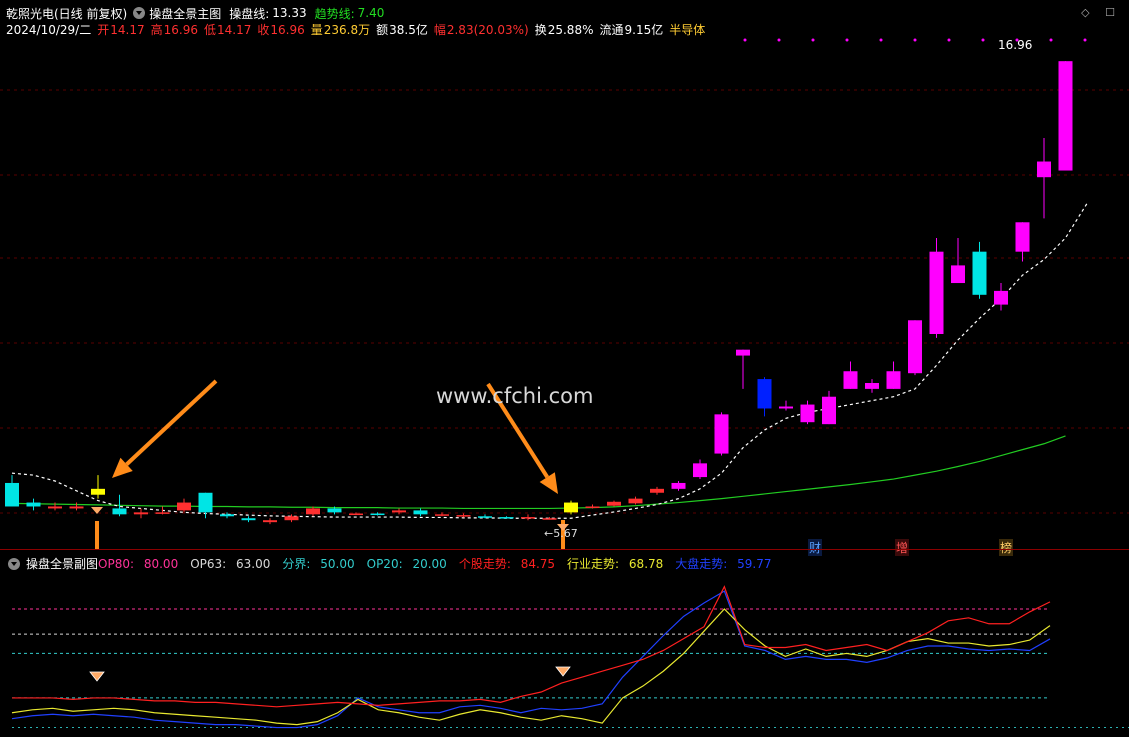 Image resolution: width=1129 pixels, height=737 pixels. What do you see at coordinates (384, 563) in the screenshot?
I see `op20-label: OP20:` at bounding box center [384, 563].